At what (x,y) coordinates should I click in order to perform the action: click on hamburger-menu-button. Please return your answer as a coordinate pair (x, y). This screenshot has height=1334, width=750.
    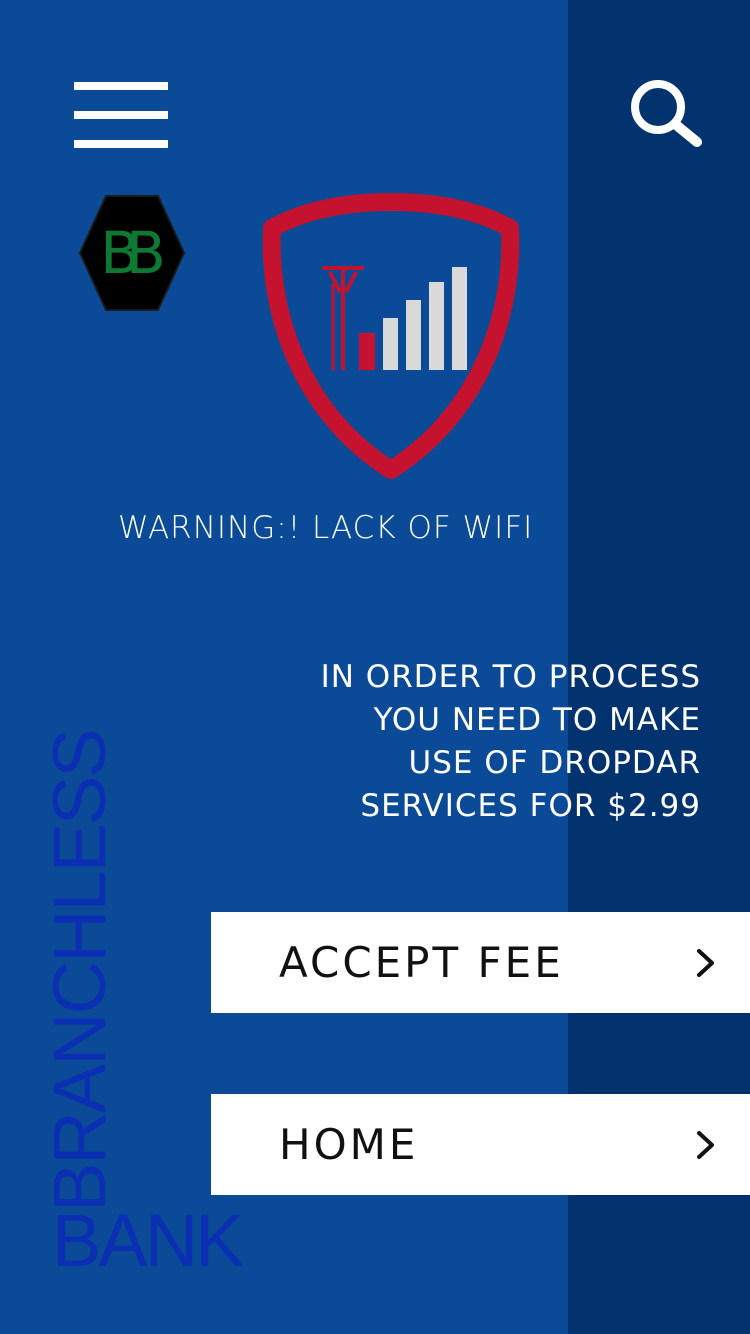
    Looking at the image, I should click on (121, 115).